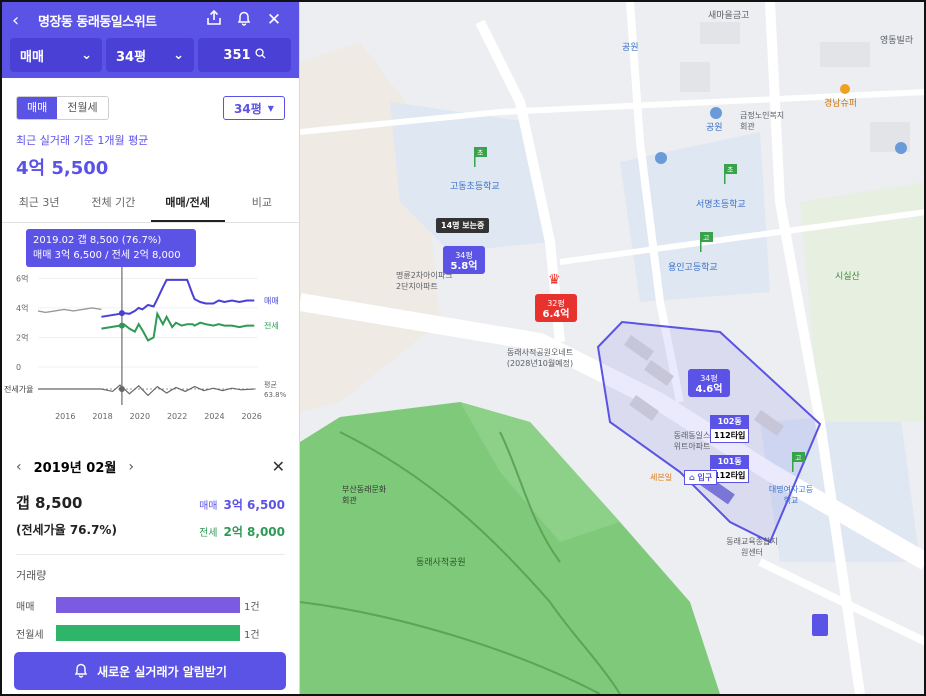  Describe the element at coordinates (208, 506) in the screenshot. I see `sale-label: 매매` at that location.